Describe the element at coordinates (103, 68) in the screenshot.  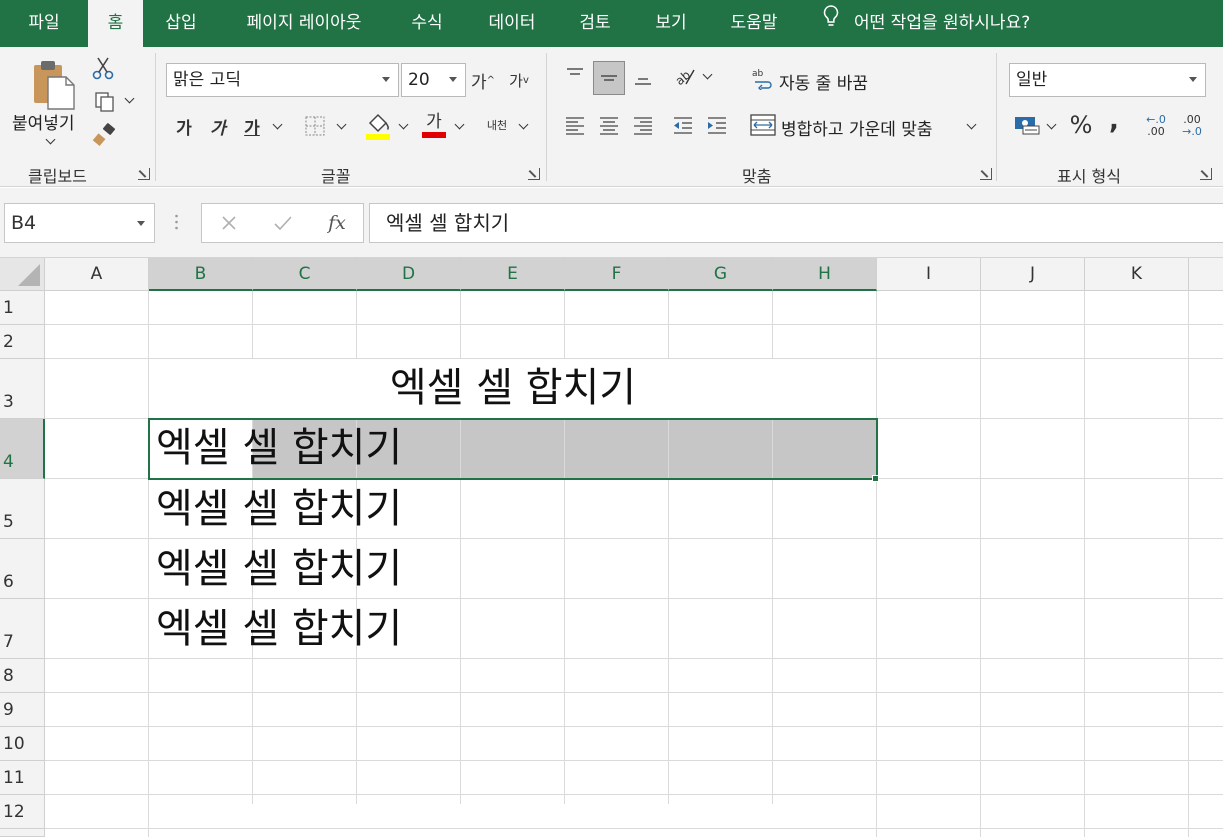
I see `cut-icon` at that location.